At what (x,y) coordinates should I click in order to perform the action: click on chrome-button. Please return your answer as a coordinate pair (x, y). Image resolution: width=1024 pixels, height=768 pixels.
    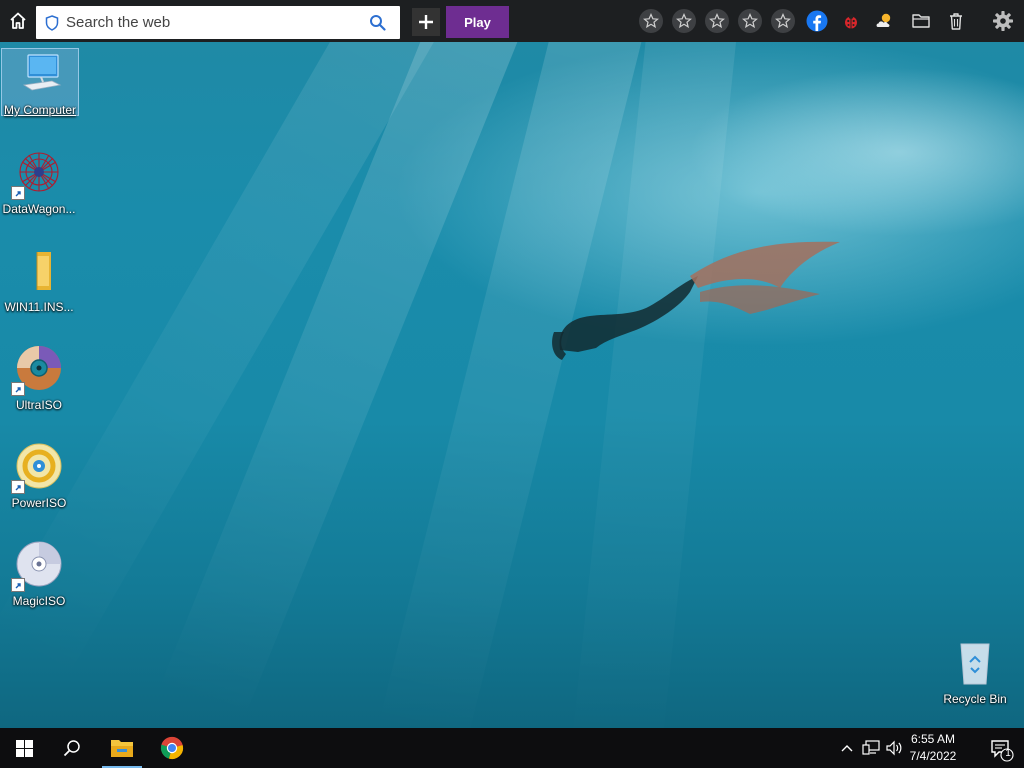
    Looking at the image, I should click on (172, 748).